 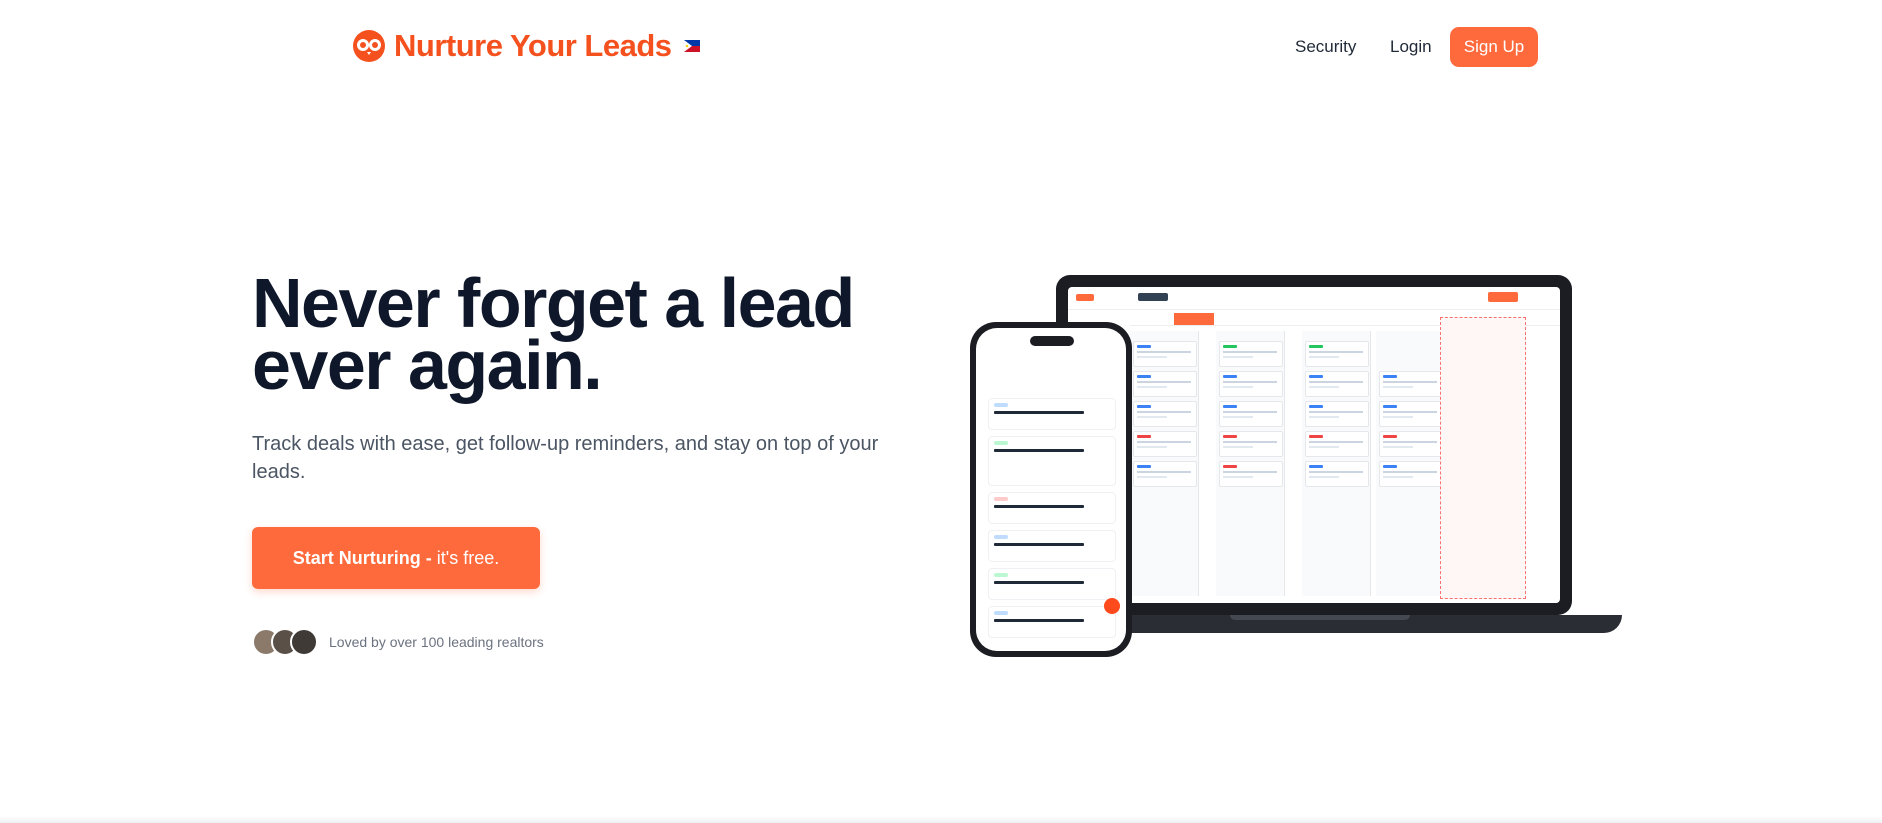 I want to click on cta-strong-label: Start Nurturing -, so click(x=362, y=557).